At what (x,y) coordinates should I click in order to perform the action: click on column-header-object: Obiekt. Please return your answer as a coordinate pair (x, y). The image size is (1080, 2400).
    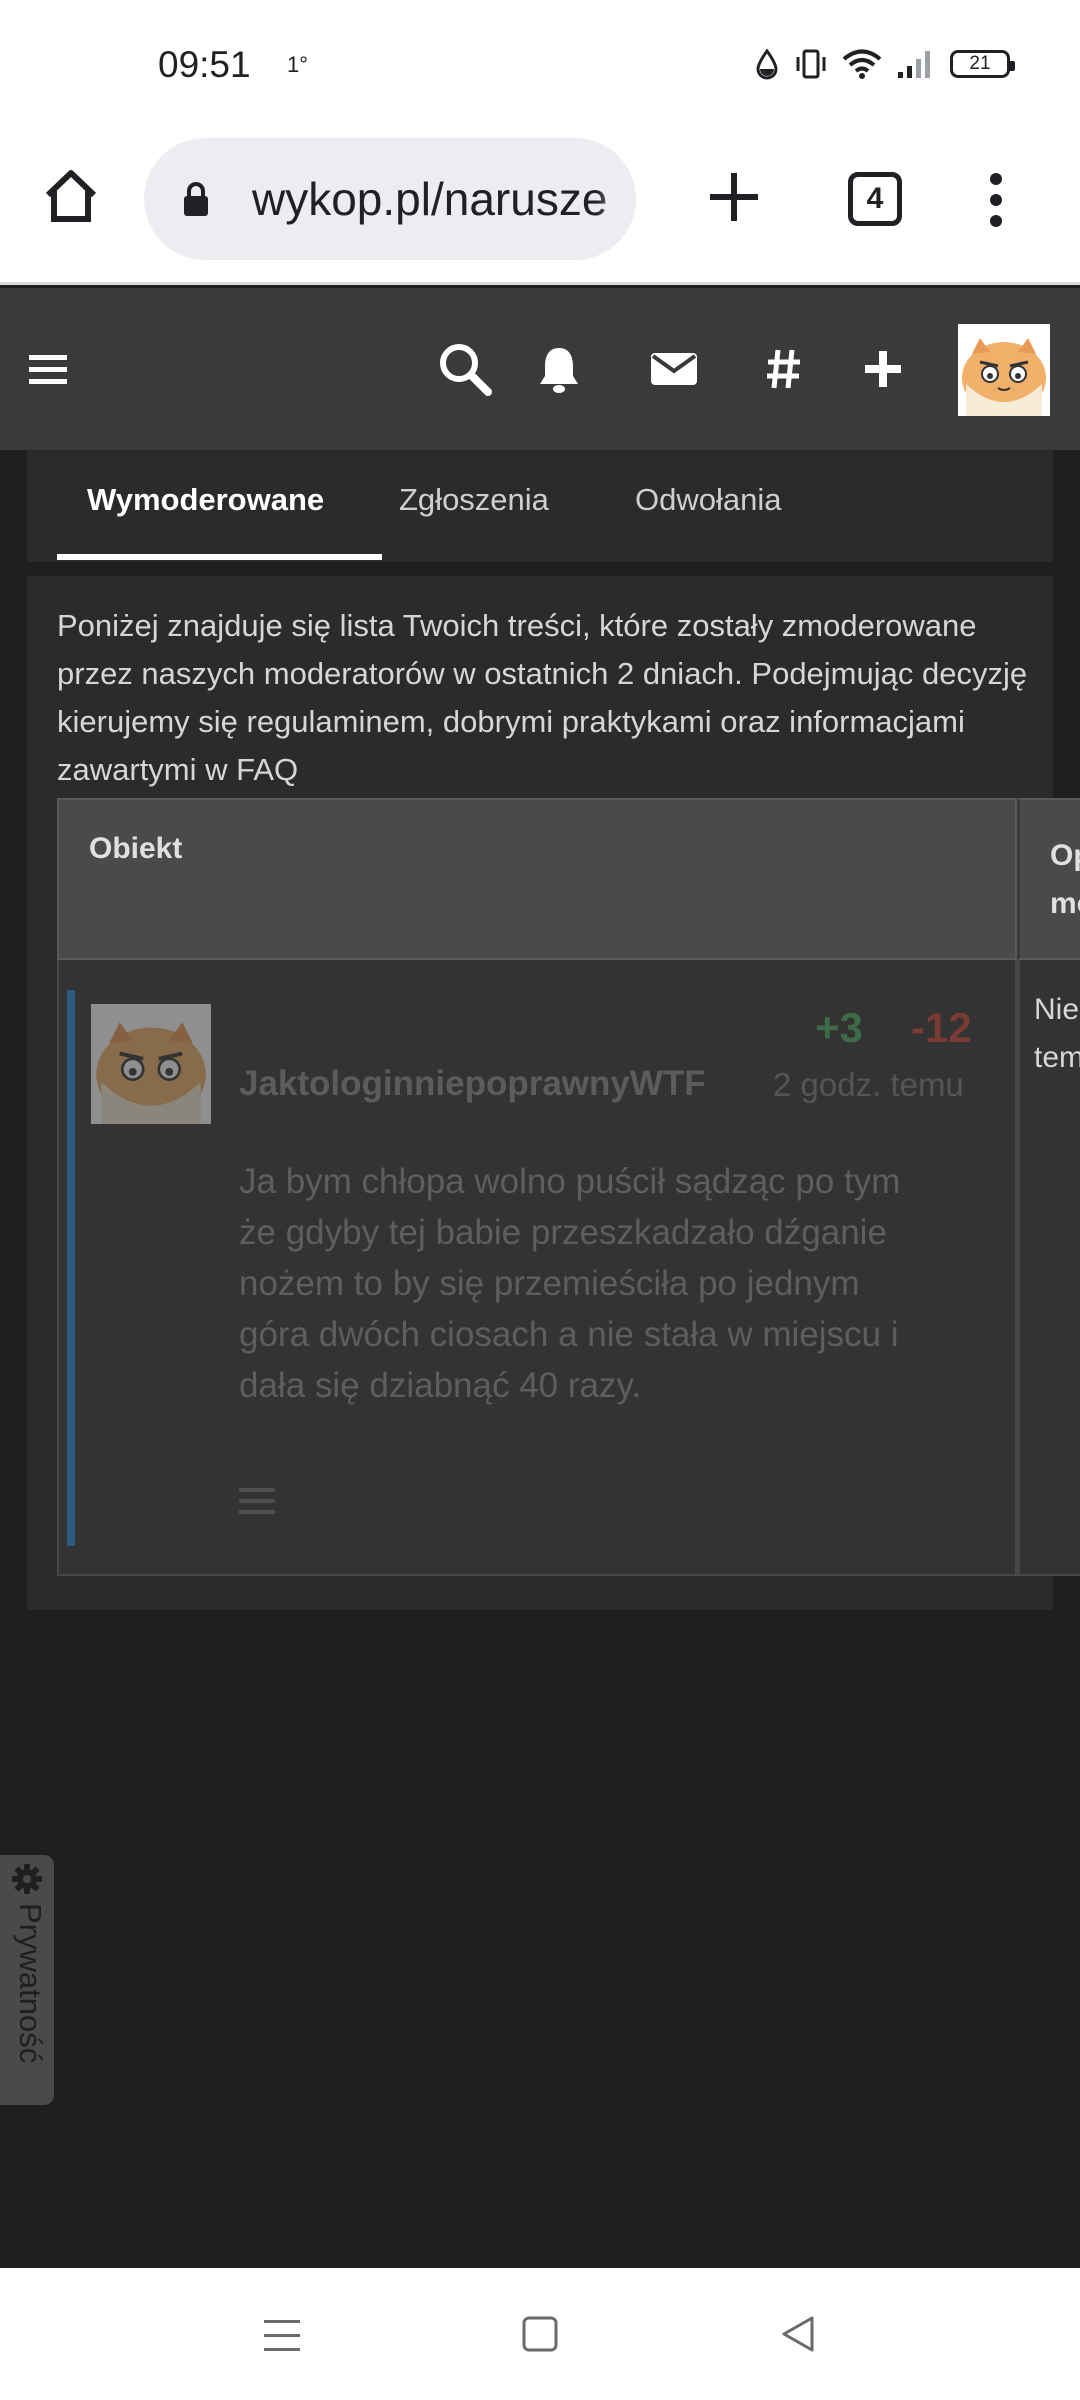
    Looking at the image, I should click on (537, 879).